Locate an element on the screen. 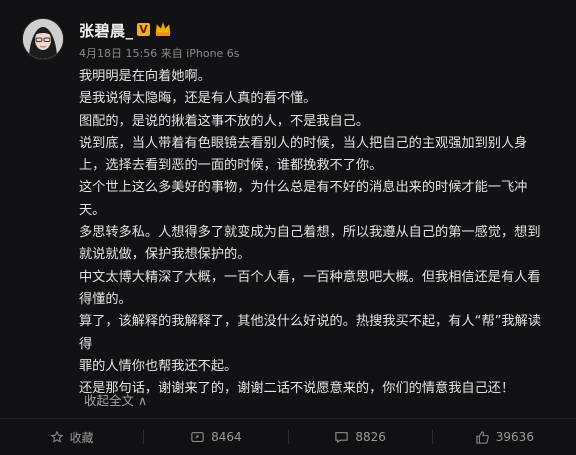 The width and height of the screenshot is (576, 455). content-line: 说到底，当人带着有色眼镜去看别人的时候，当人把自己的主观强加到别人身 is located at coordinates (303, 143).